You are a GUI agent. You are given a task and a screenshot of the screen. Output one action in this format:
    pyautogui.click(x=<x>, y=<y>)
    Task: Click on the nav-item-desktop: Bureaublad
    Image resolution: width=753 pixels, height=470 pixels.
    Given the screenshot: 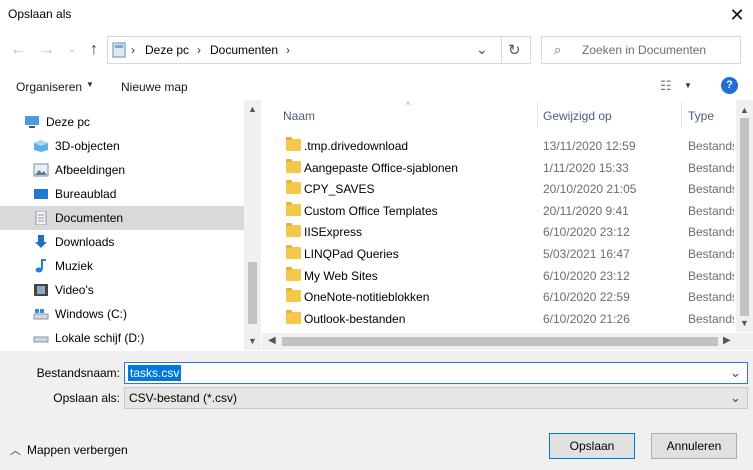 What is the action you would take?
    pyautogui.click(x=122, y=194)
    